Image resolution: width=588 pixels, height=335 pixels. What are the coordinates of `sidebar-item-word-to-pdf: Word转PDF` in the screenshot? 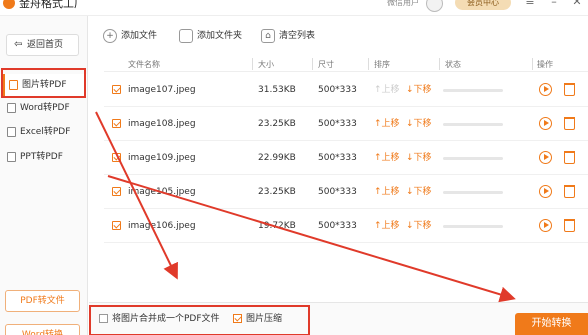 It's located at (45, 108).